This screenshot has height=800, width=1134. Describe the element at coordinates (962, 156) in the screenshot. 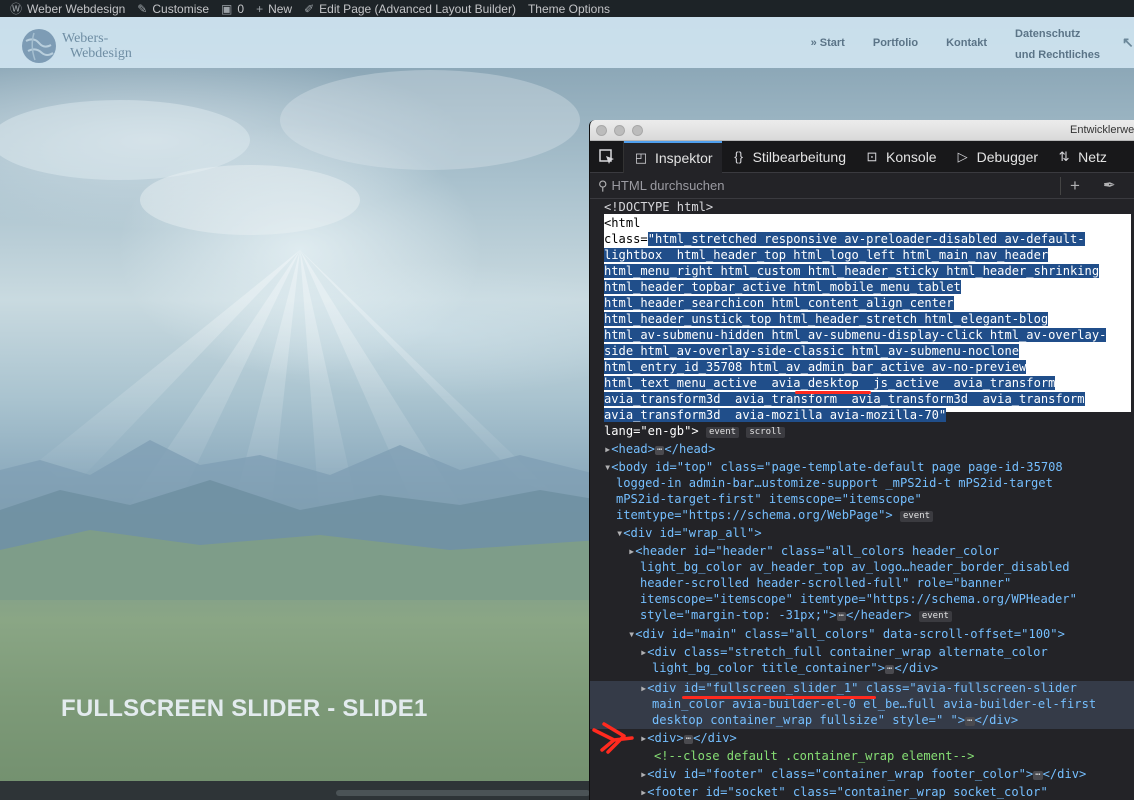

I see `debugger-icon: ▷` at that location.